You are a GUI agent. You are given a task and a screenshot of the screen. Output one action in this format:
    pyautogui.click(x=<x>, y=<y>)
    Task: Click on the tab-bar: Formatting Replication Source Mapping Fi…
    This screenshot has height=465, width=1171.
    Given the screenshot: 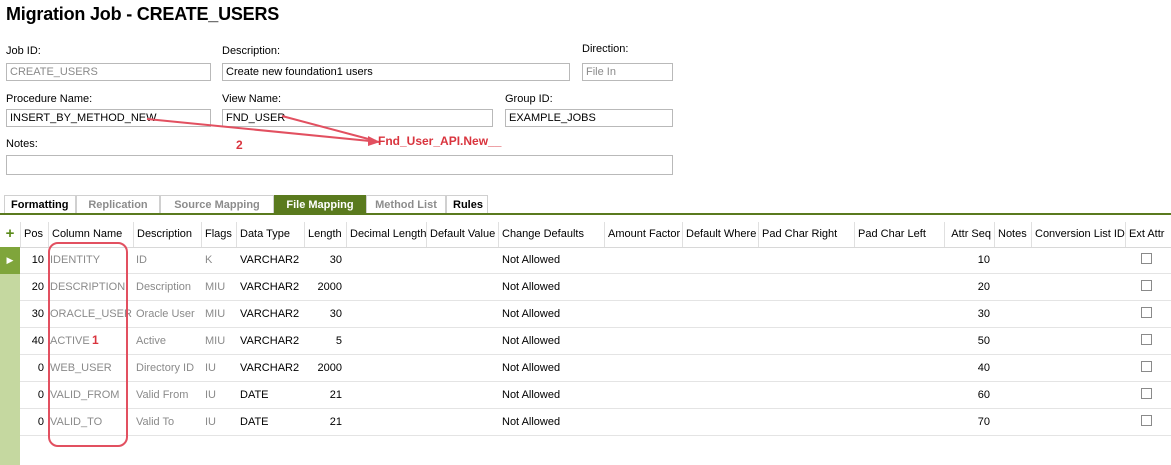 What is the action you would take?
    pyautogui.click(x=246, y=204)
    